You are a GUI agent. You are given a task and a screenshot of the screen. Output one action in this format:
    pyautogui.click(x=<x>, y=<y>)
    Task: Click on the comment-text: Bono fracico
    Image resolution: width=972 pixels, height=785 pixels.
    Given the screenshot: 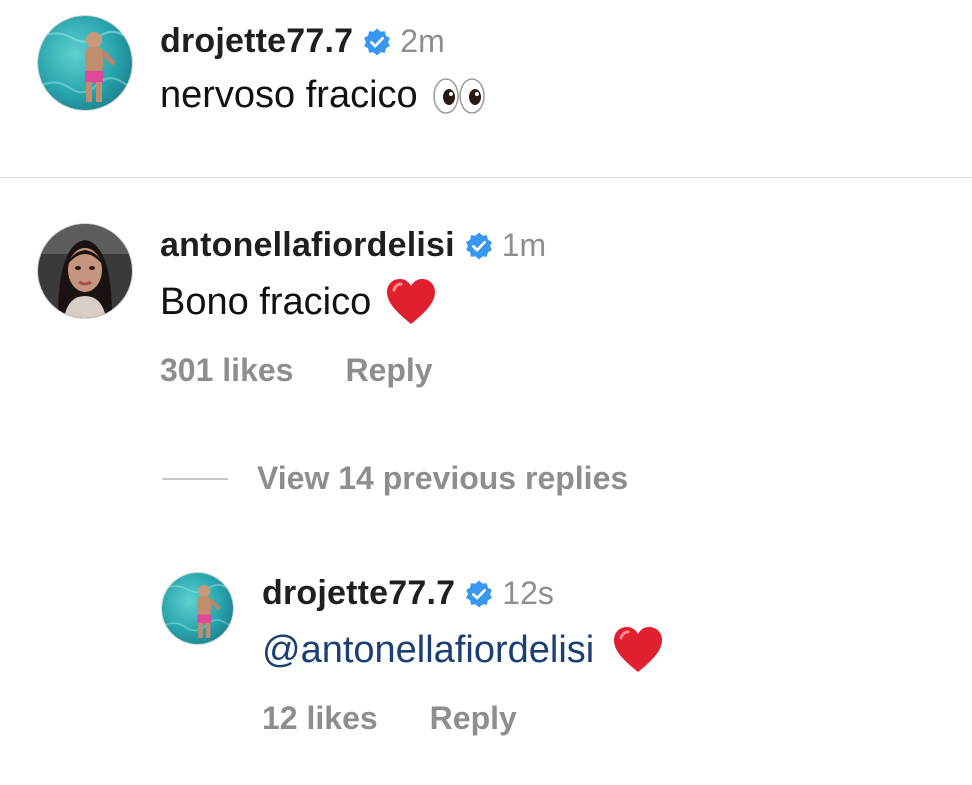 What is the action you would take?
    pyautogui.click(x=298, y=302)
    